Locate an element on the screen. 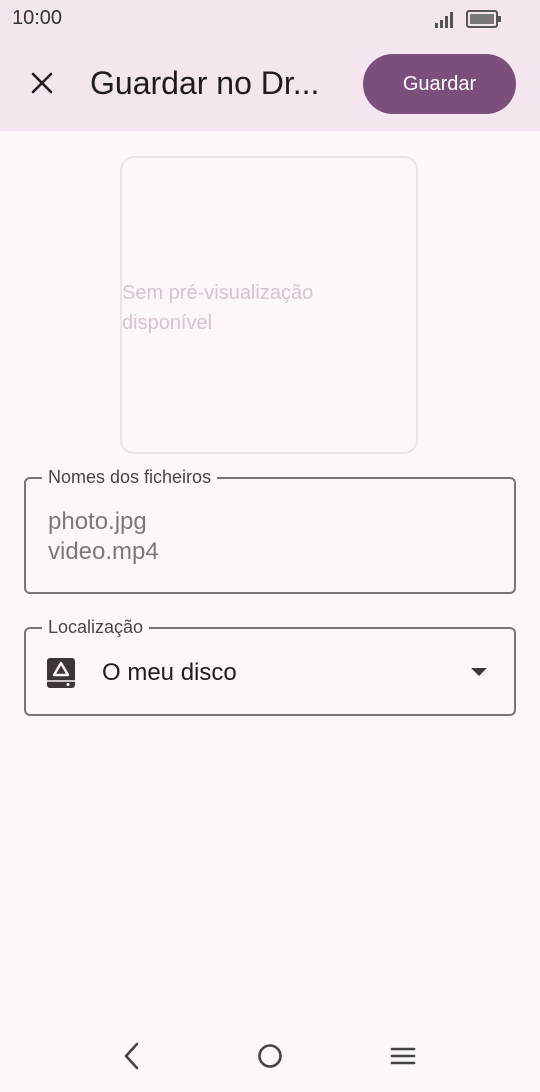  home-icon is located at coordinates (270, 1056).